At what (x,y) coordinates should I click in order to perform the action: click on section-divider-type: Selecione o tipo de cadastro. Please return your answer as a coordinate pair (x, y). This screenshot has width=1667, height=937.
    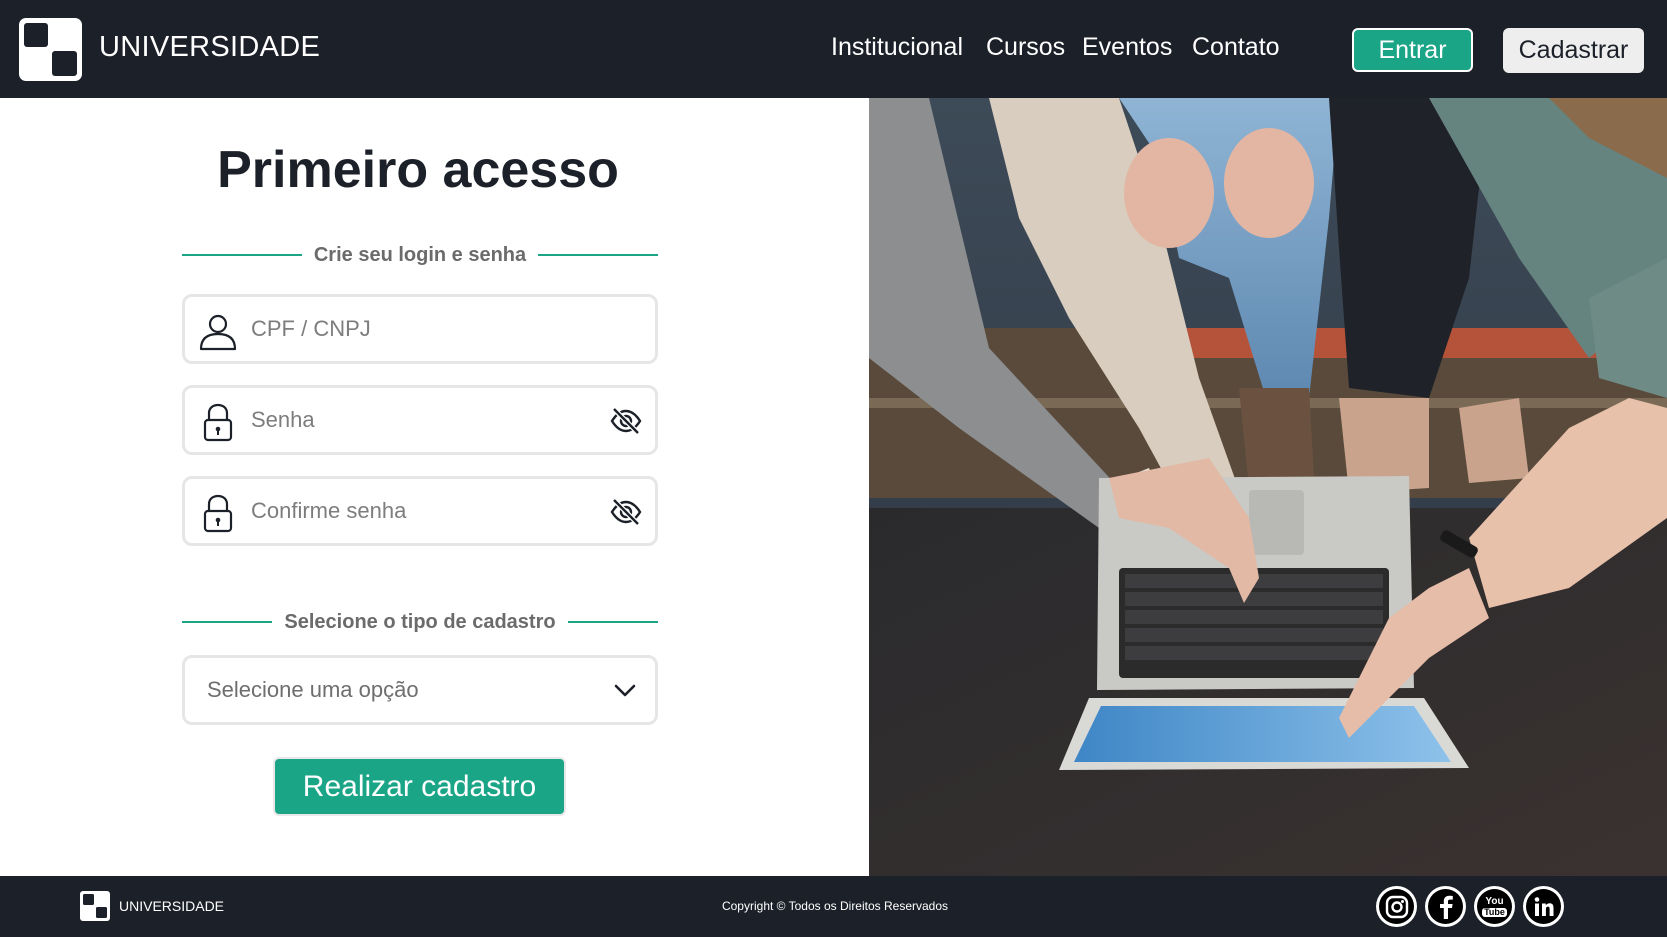
    Looking at the image, I should click on (420, 621).